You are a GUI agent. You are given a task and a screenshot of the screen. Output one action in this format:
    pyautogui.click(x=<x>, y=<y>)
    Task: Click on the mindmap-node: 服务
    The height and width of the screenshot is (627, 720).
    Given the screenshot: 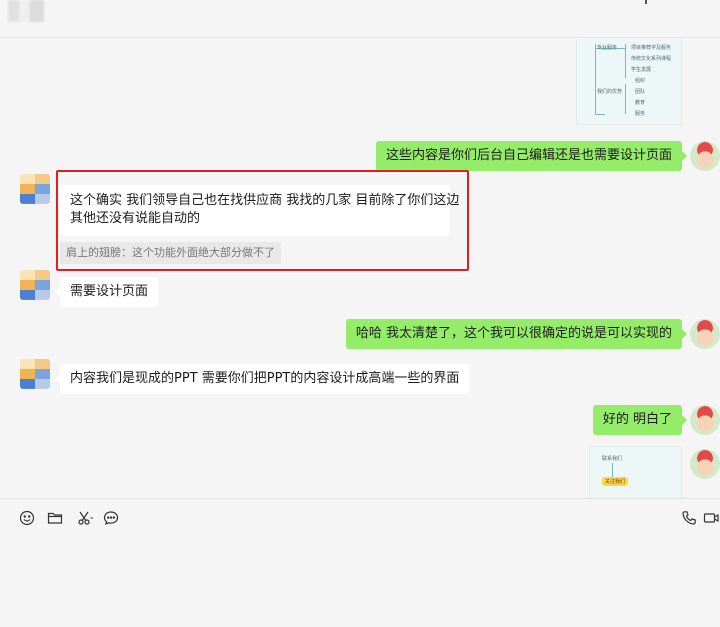 What is the action you would take?
    pyautogui.click(x=640, y=114)
    